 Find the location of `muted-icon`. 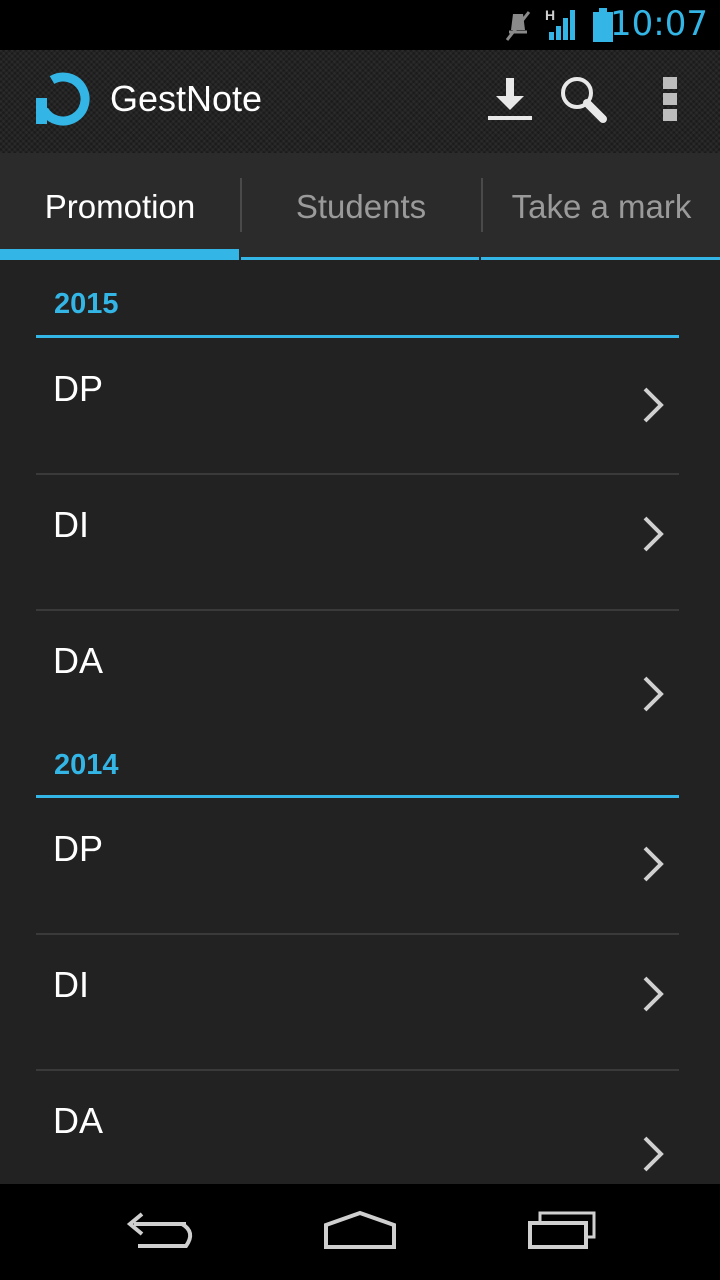

muted-icon is located at coordinates (518, 28).